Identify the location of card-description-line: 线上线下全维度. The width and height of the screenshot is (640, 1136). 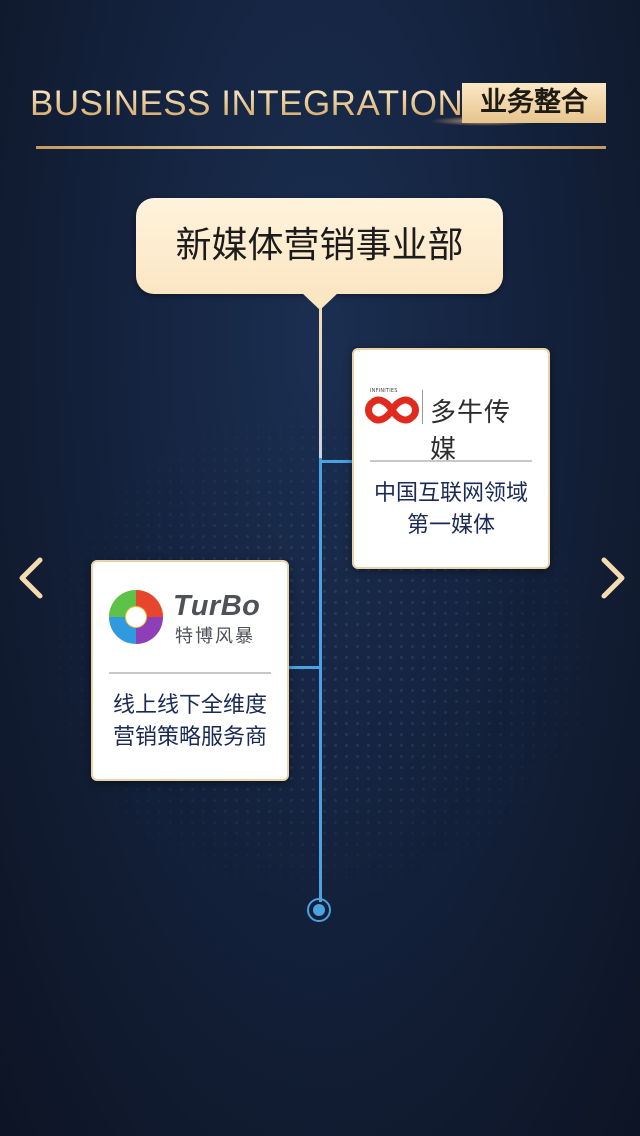
(189, 705).